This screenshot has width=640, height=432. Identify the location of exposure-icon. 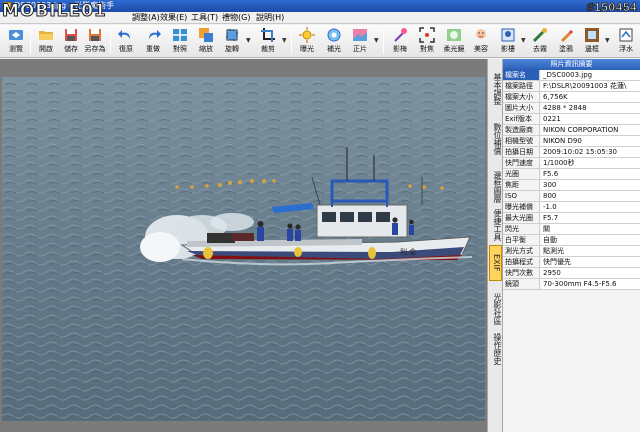
(307, 35).